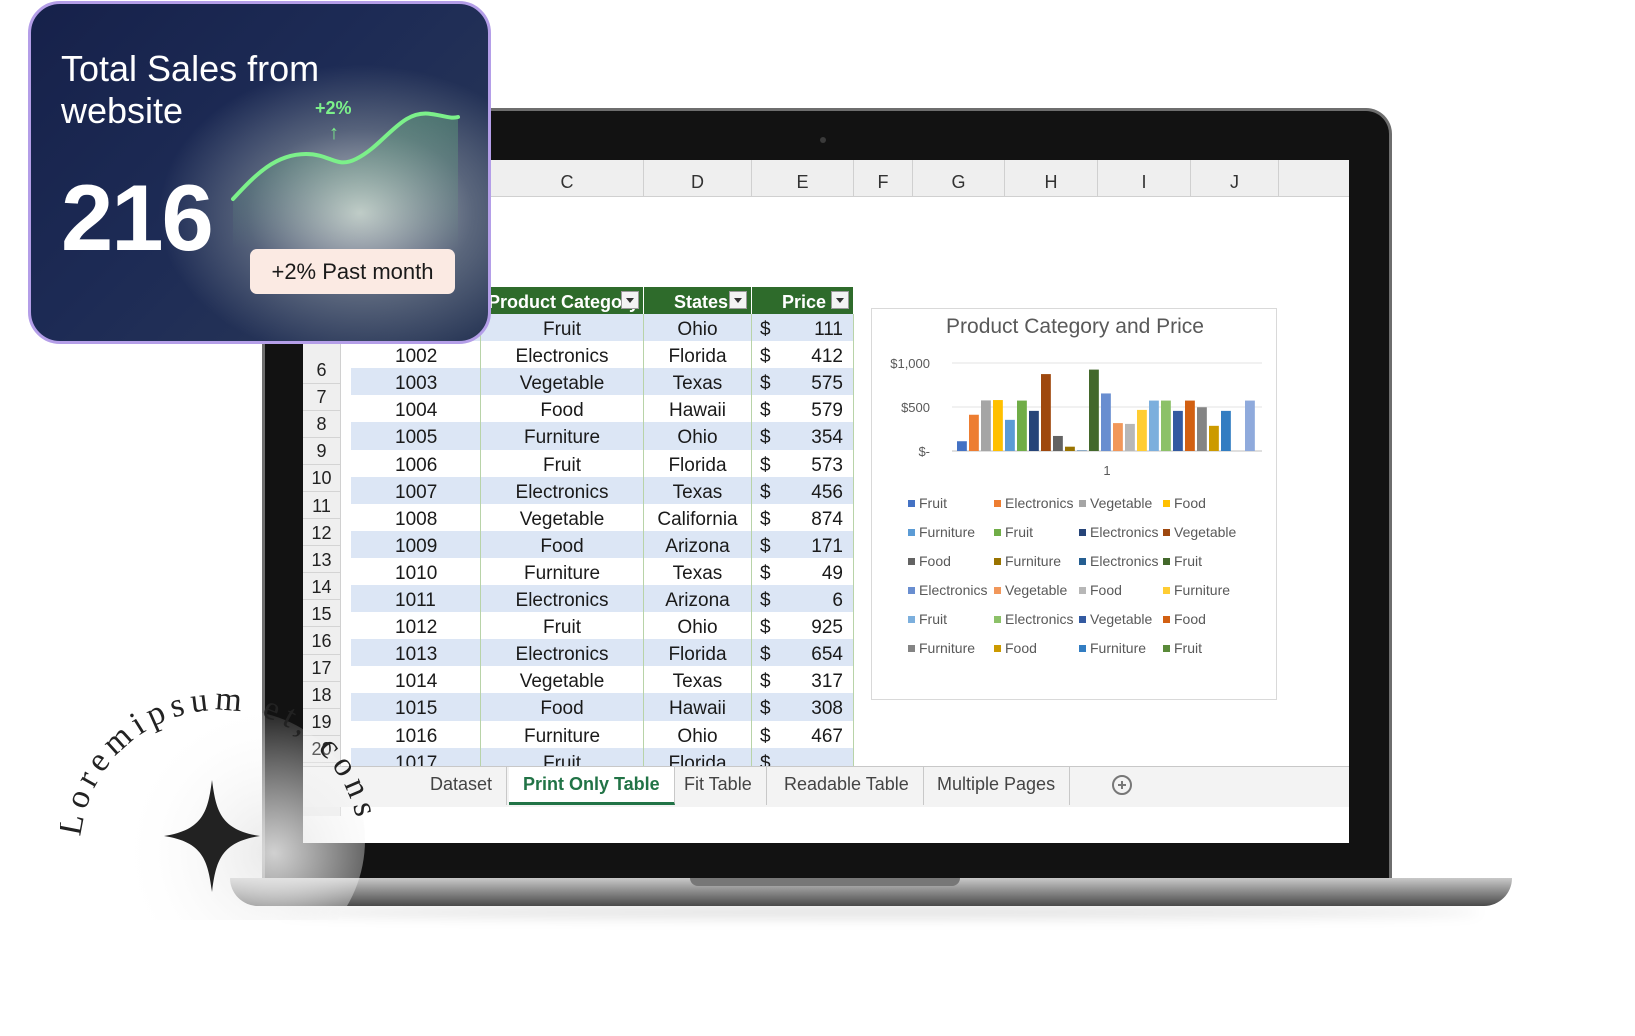 The height and width of the screenshot is (1036, 1635). What do you see at coordinates (321, 586) in the screenshot?
I see `row-header: 14` at bounding box center [321, 586].